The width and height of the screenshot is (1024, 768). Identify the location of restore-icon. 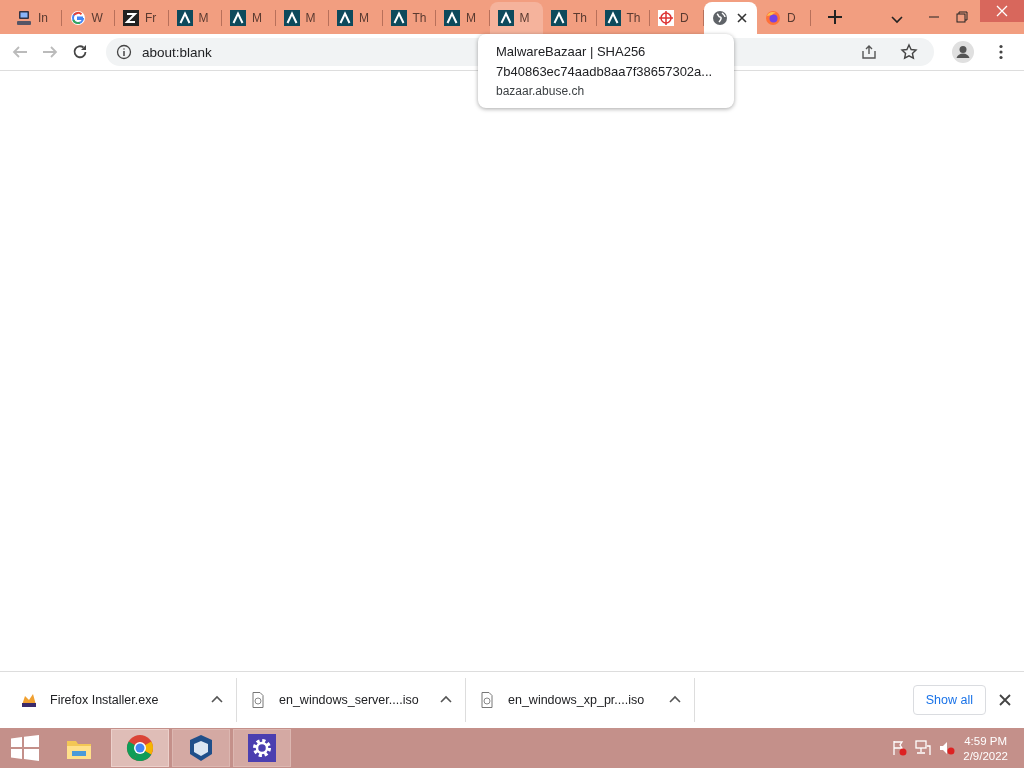
(962, 17).